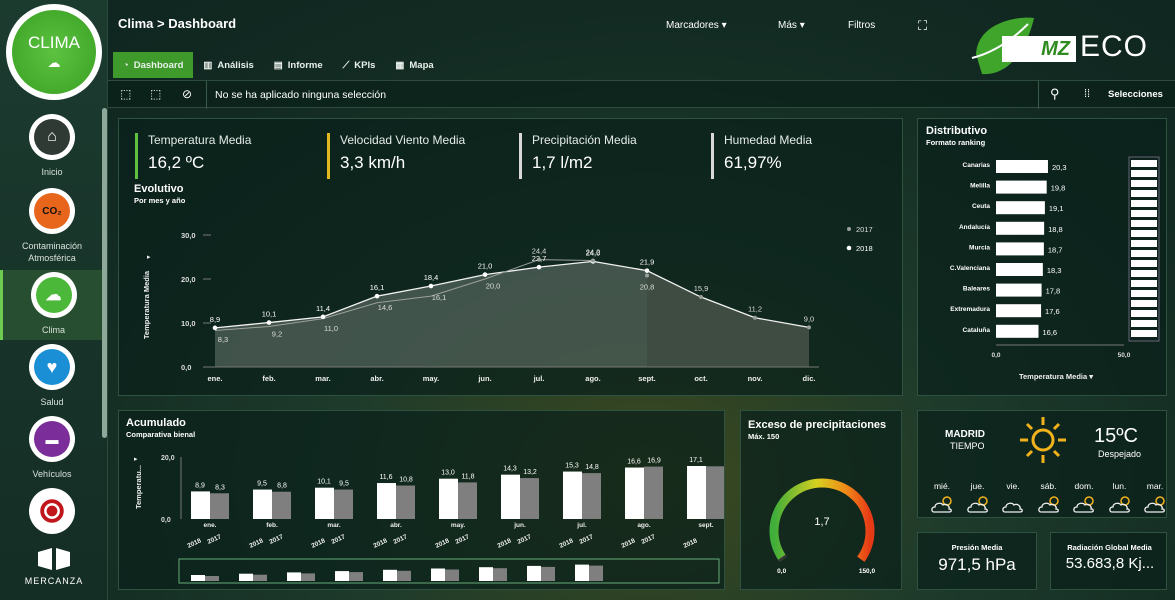 The height and width of the screenshot is (600, 1175). I want to click on printer-icon: ▤, so click(278, 65).